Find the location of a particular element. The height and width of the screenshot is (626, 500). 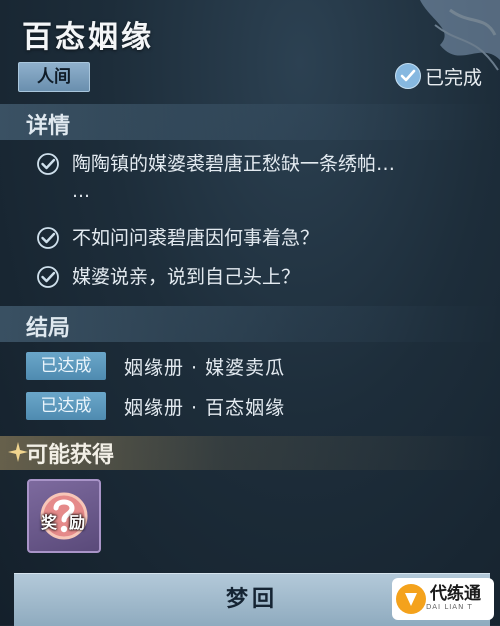

watermark-subtext: DAI LIAN T is located at coordinates (449, 607).